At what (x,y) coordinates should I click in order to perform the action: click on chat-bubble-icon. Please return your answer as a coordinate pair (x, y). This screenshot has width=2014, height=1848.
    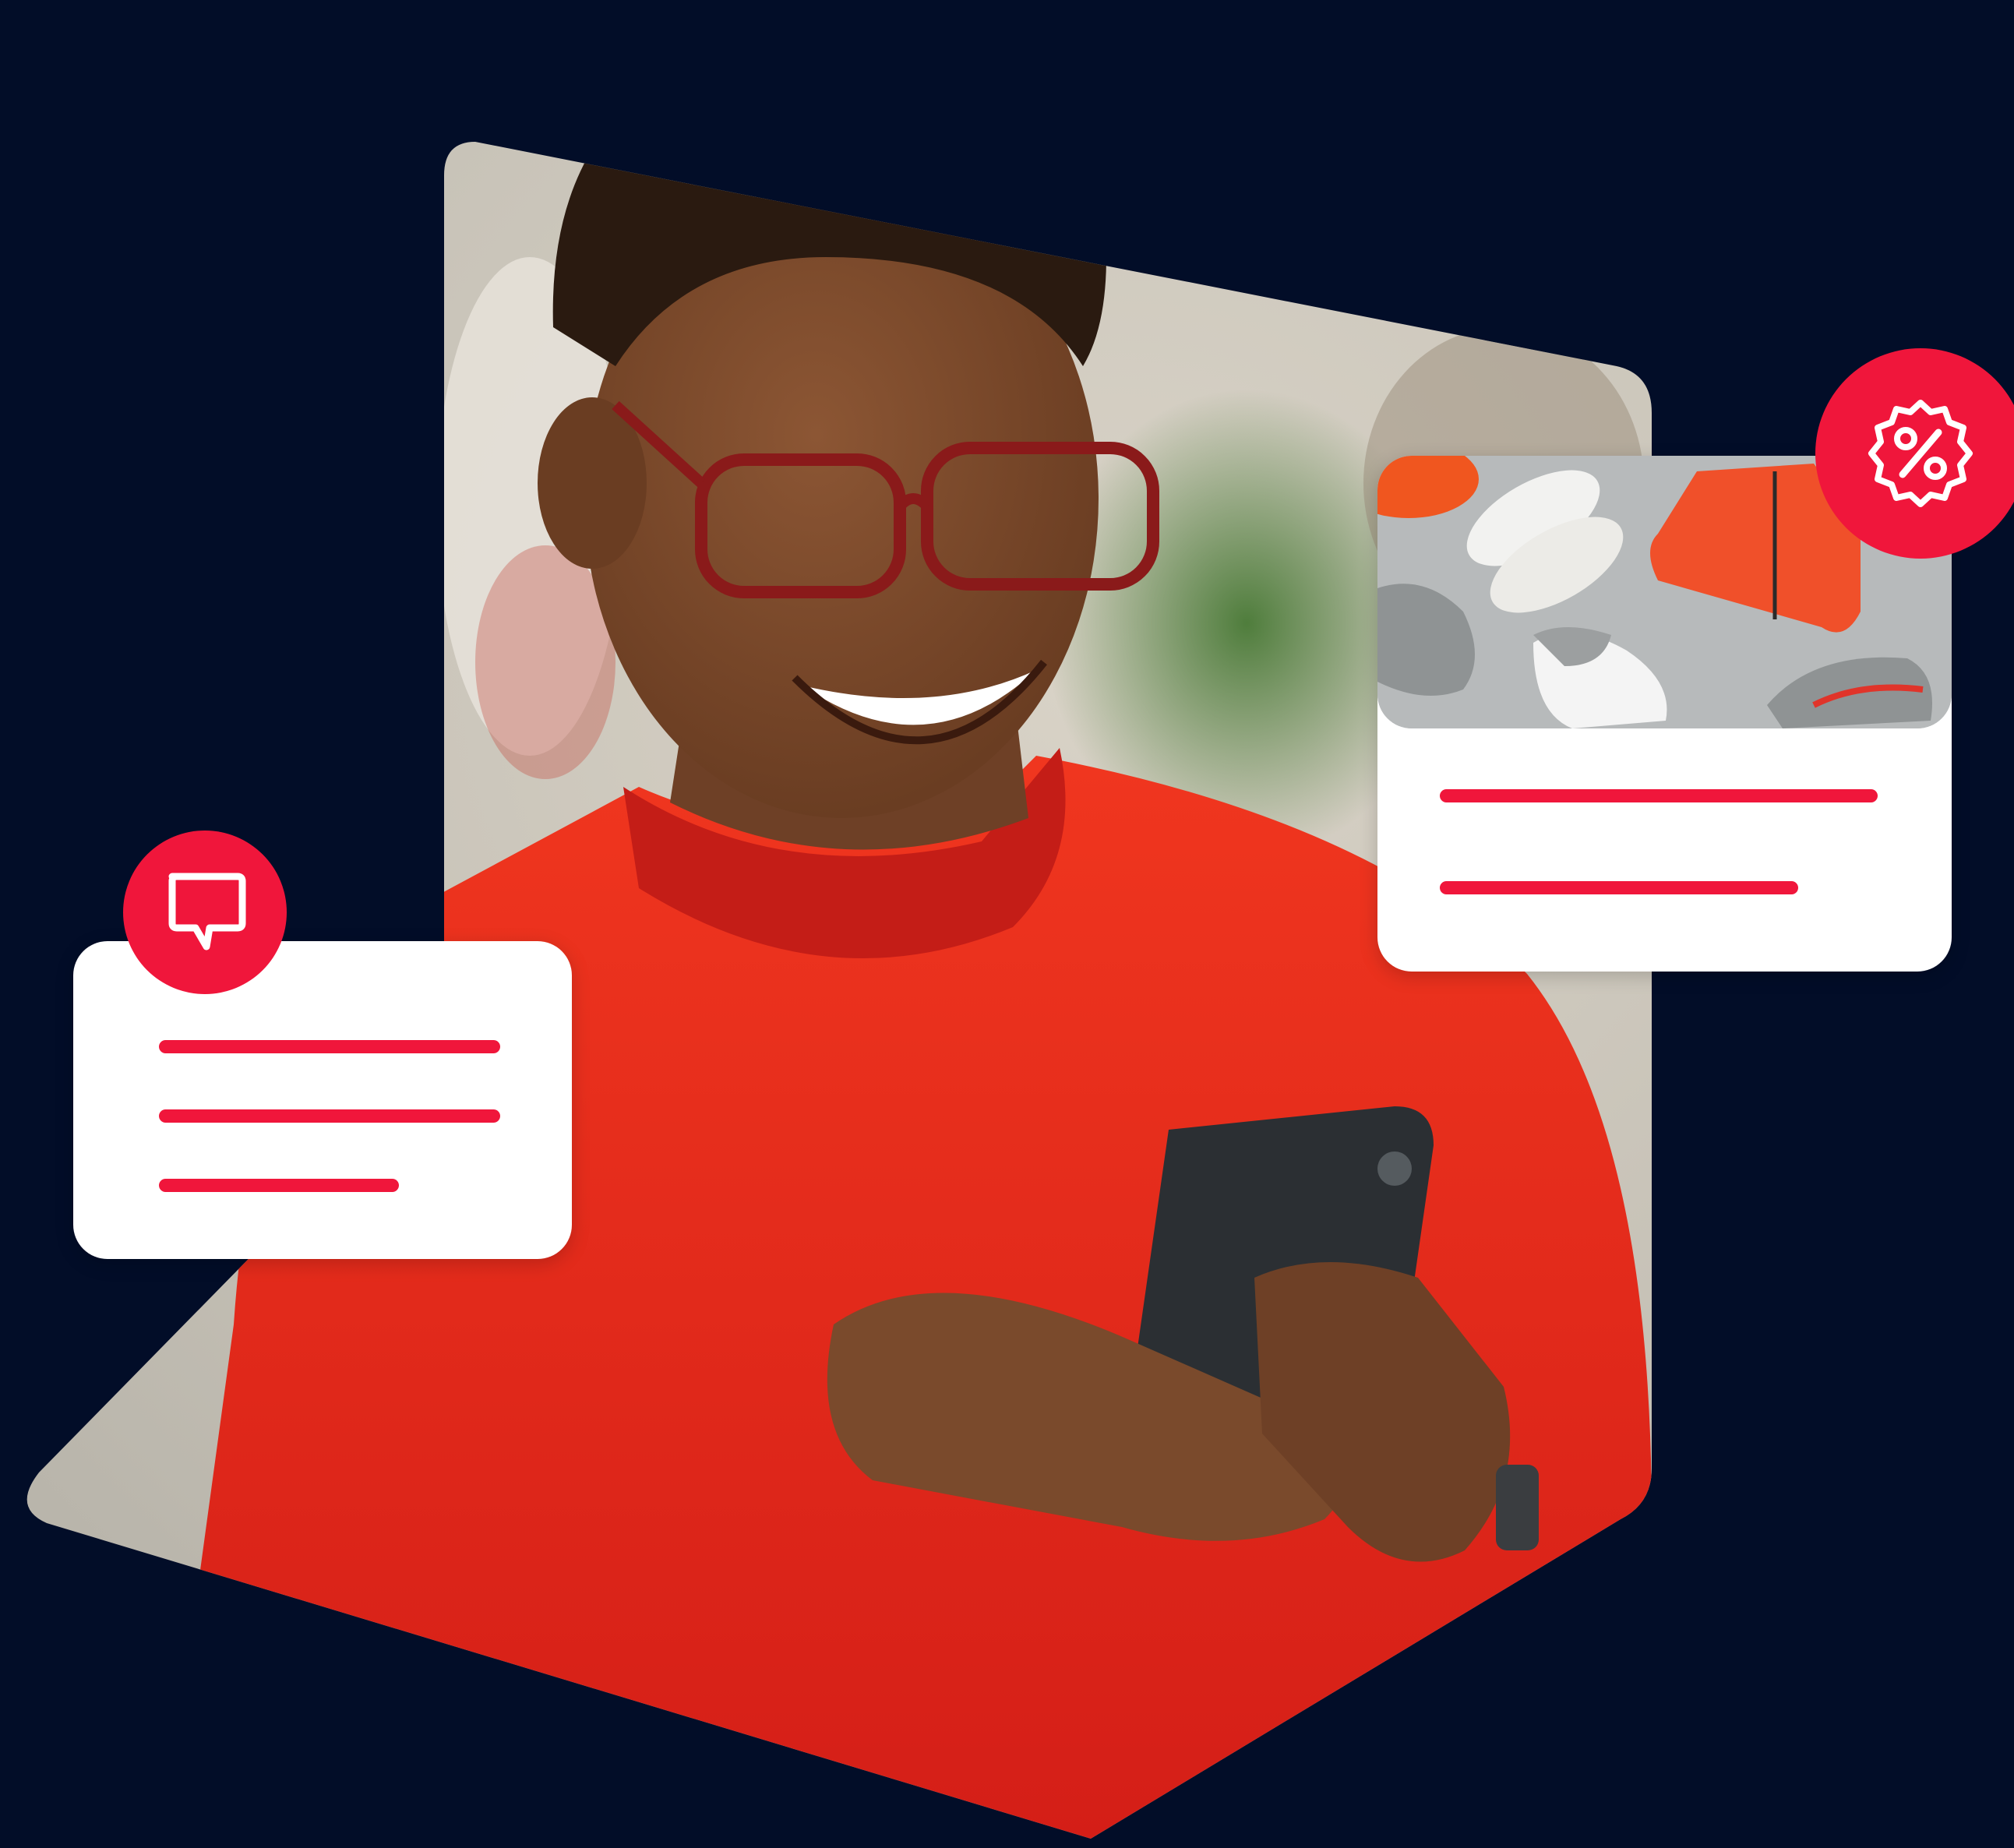
    Looking at the image, I should click on (207, 911).